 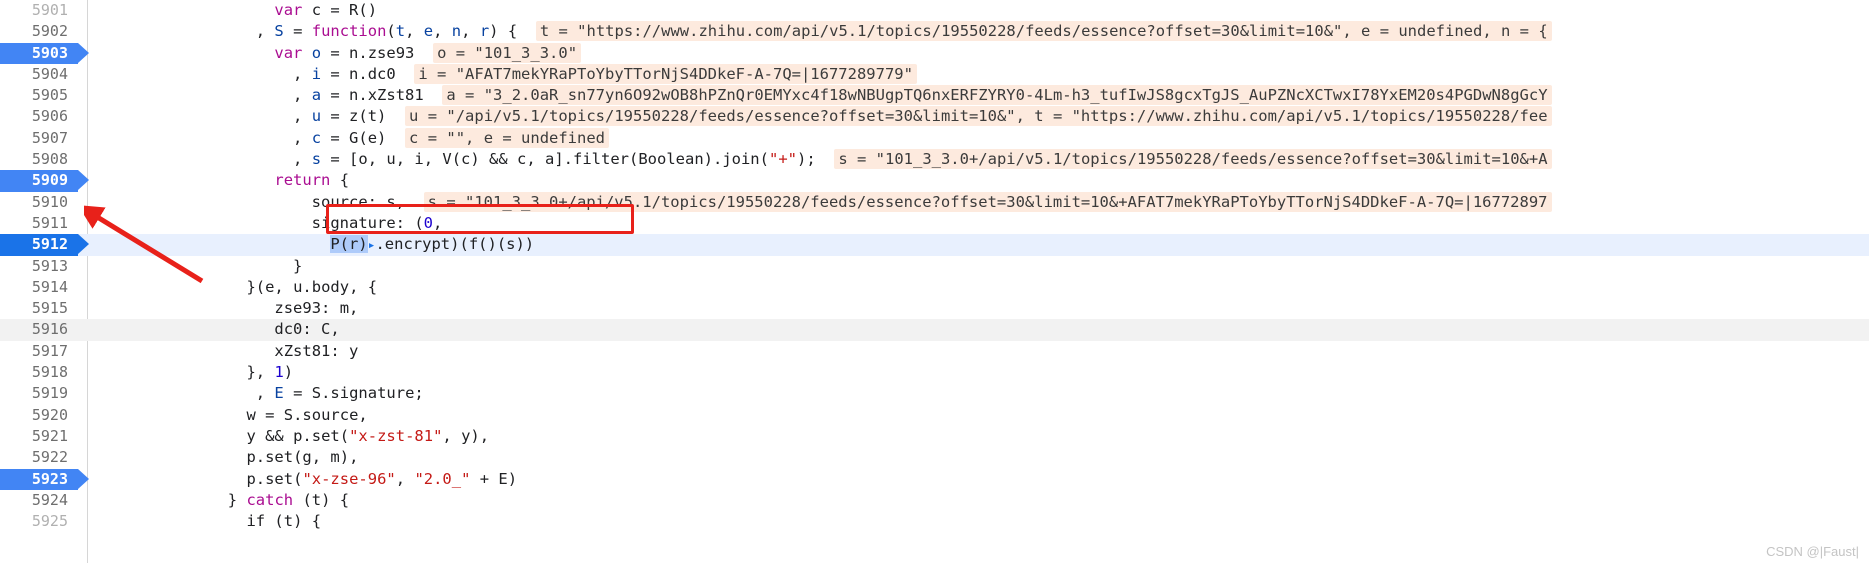 What do you see at coordinates (934, 181) in the screenshot?
I see `code-line: 5909 return {` at bounding box center [934, 181].